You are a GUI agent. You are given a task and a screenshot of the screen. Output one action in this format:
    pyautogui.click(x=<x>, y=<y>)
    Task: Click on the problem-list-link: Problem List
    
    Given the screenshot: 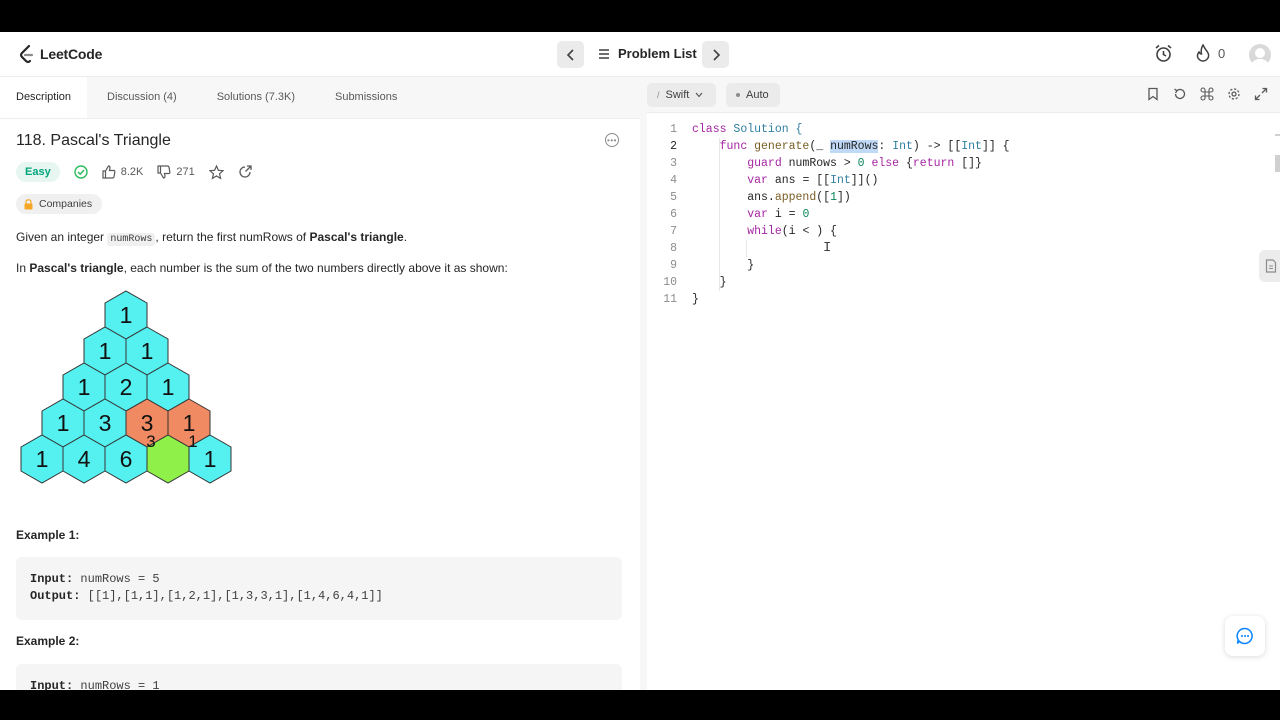 What is the action you would take?
    pyautogui.click(x=647, y=53)
    